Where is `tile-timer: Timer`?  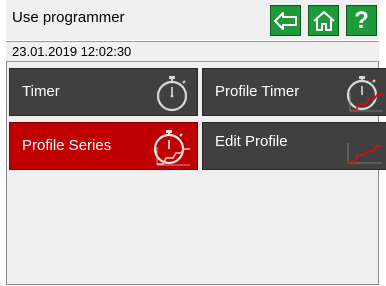 tile-timer: Timer is located at coordinates (103, 92).